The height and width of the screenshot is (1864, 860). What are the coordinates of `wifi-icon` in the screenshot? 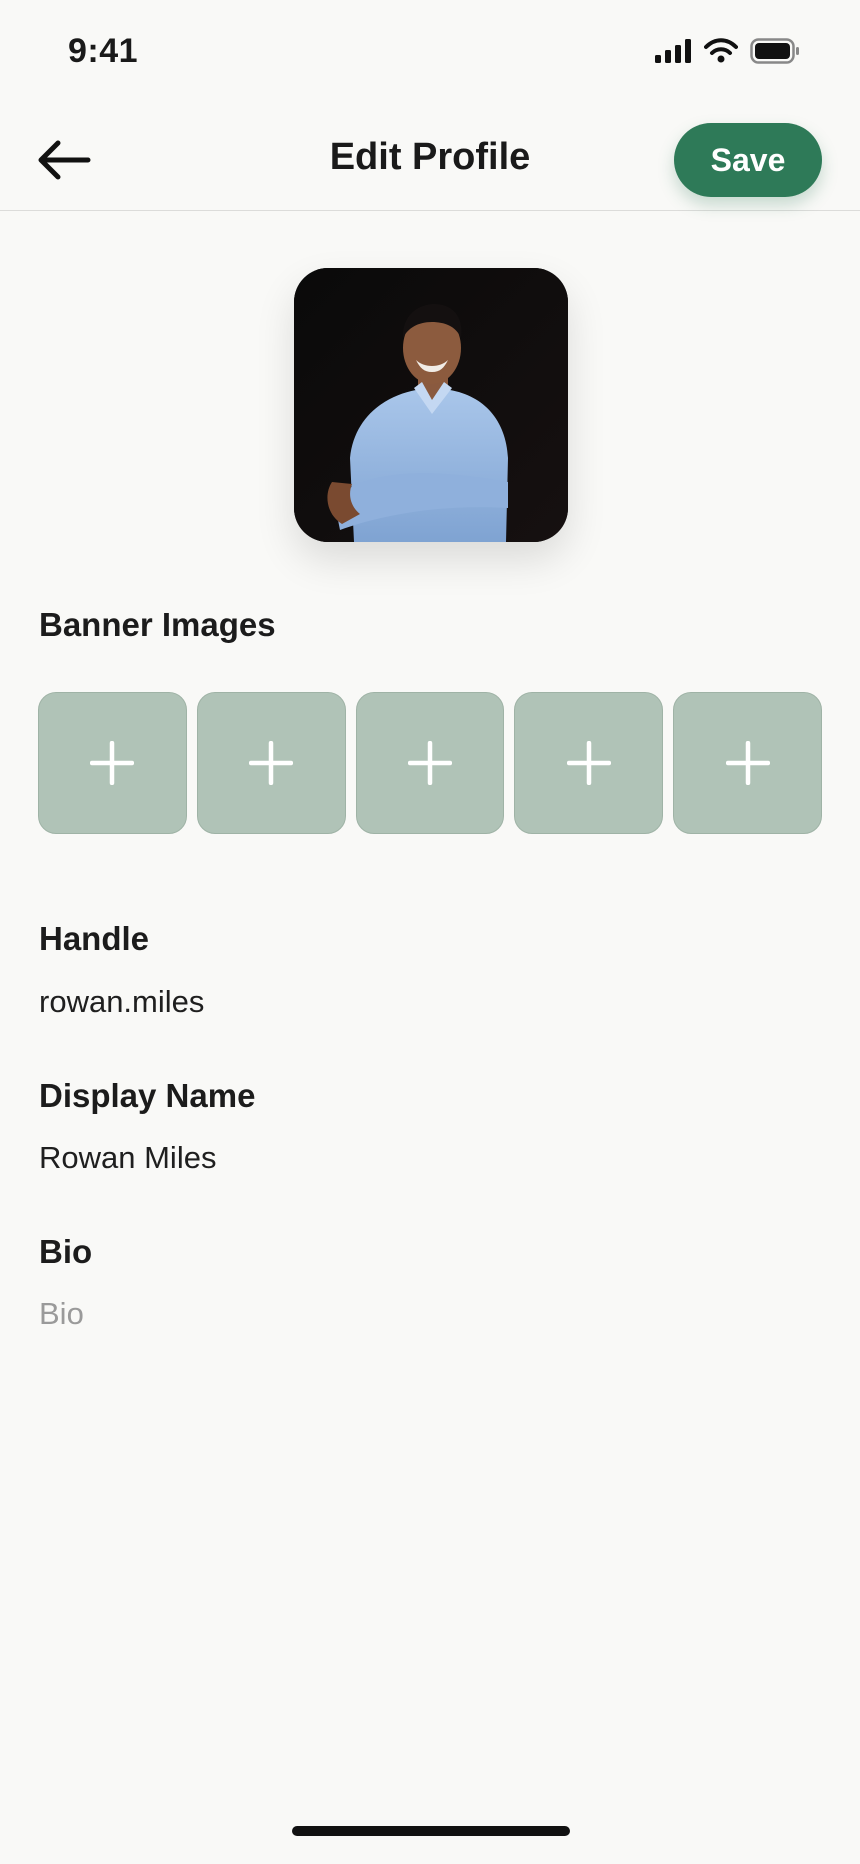 It's located at (721, 50).